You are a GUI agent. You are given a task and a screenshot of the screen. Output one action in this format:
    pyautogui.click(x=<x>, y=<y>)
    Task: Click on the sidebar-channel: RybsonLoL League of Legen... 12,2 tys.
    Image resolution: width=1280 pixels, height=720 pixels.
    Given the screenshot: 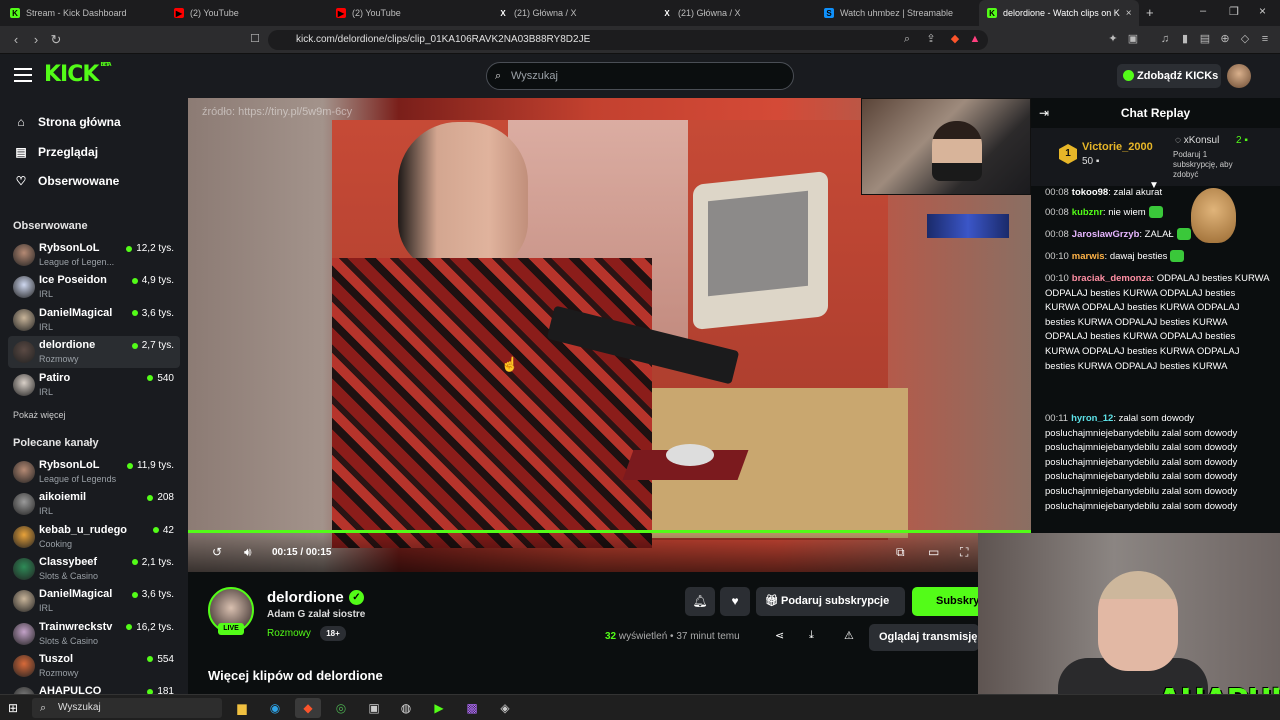 What is the action you would take?
    pyautogui.click(x=94, y=255)
    